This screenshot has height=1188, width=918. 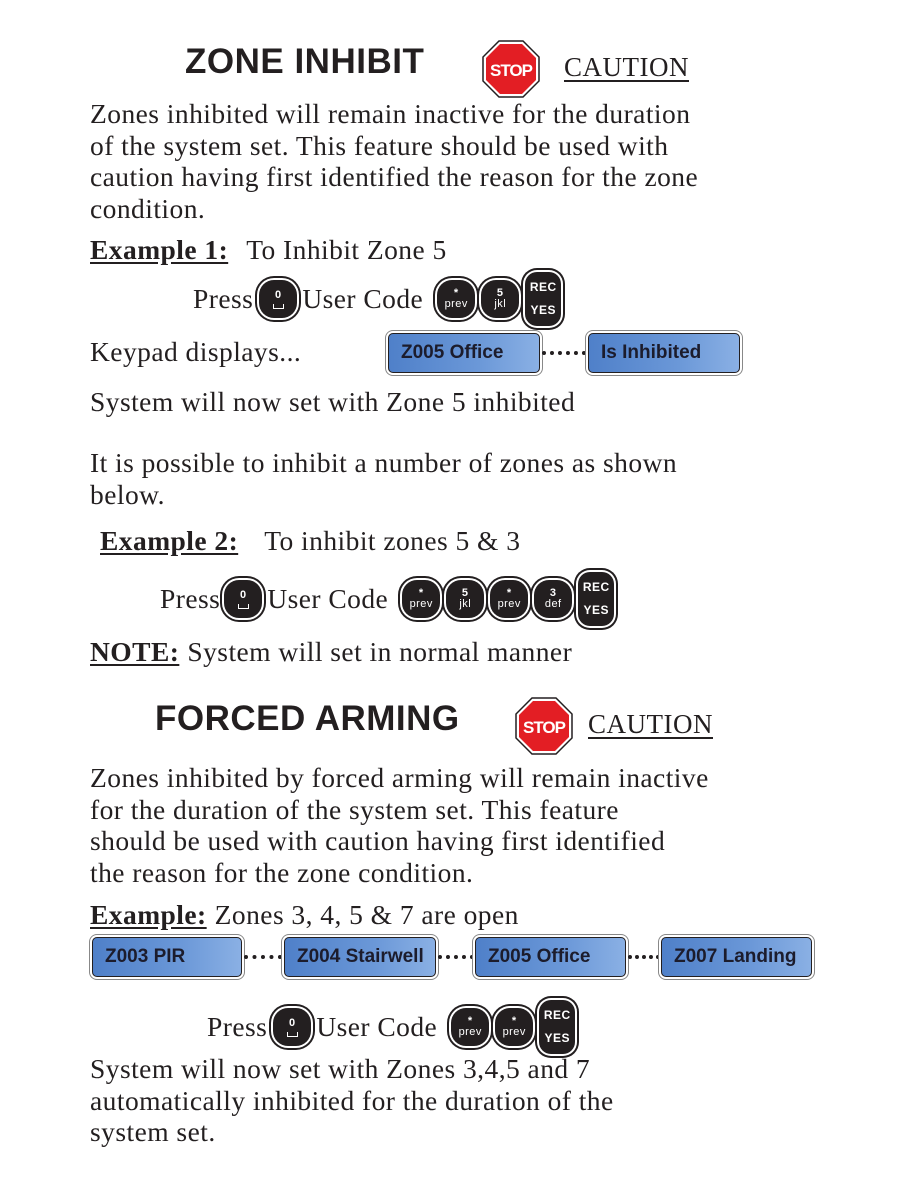 I want to click on forced-example-title: Example: Zones 3, 4, 5 & 7 are open, so click(x=304, y=915).